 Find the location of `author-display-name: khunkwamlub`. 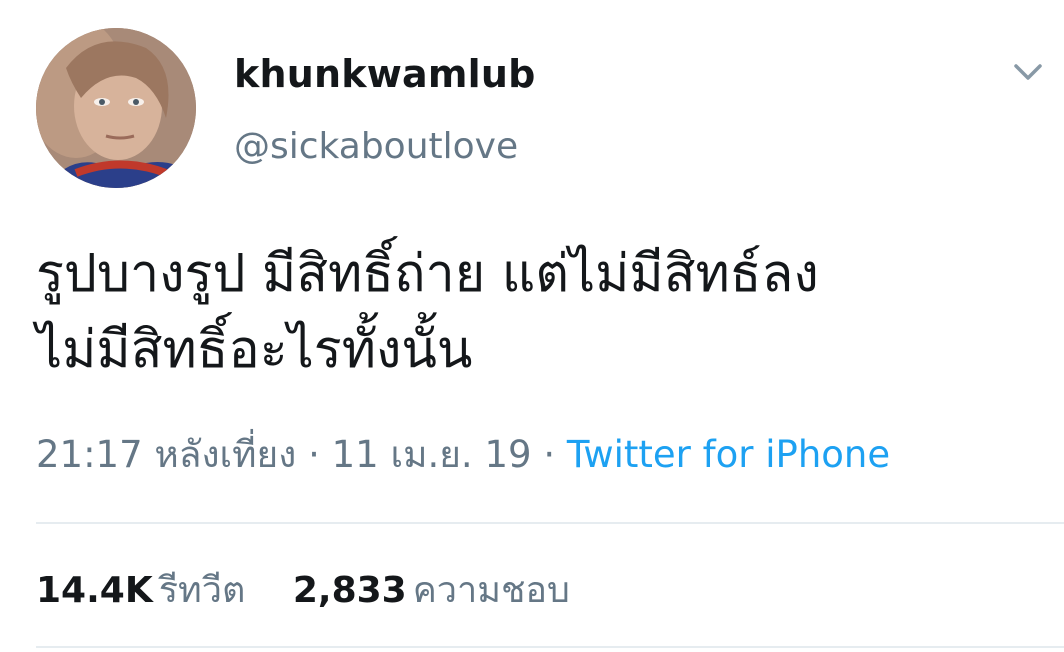

author-display-name: khunkwamlub is located at coordinates (385, 74).